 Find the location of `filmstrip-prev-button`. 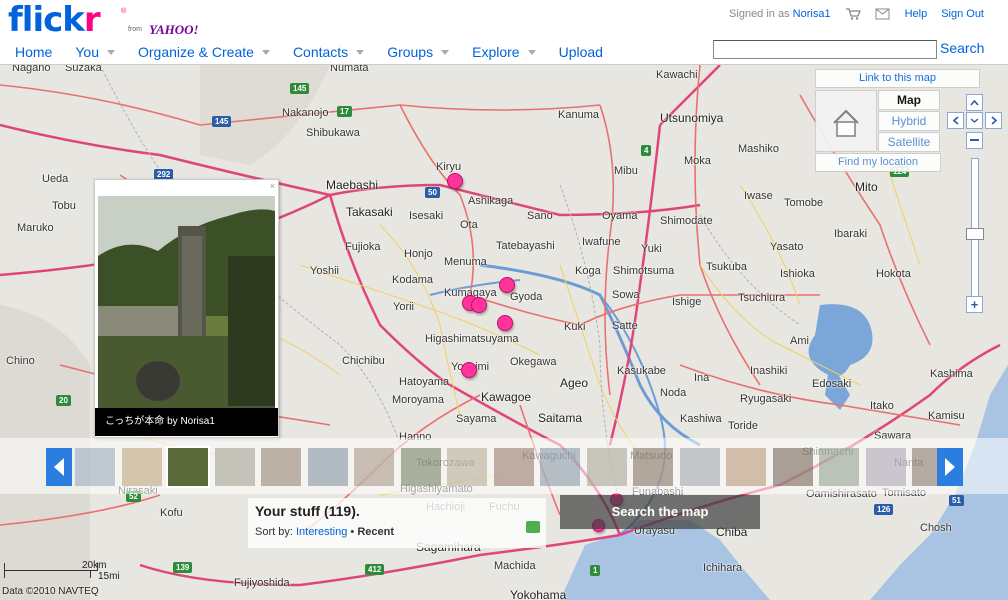

filmstrip-prev-button is located at coordinates (59, 467).